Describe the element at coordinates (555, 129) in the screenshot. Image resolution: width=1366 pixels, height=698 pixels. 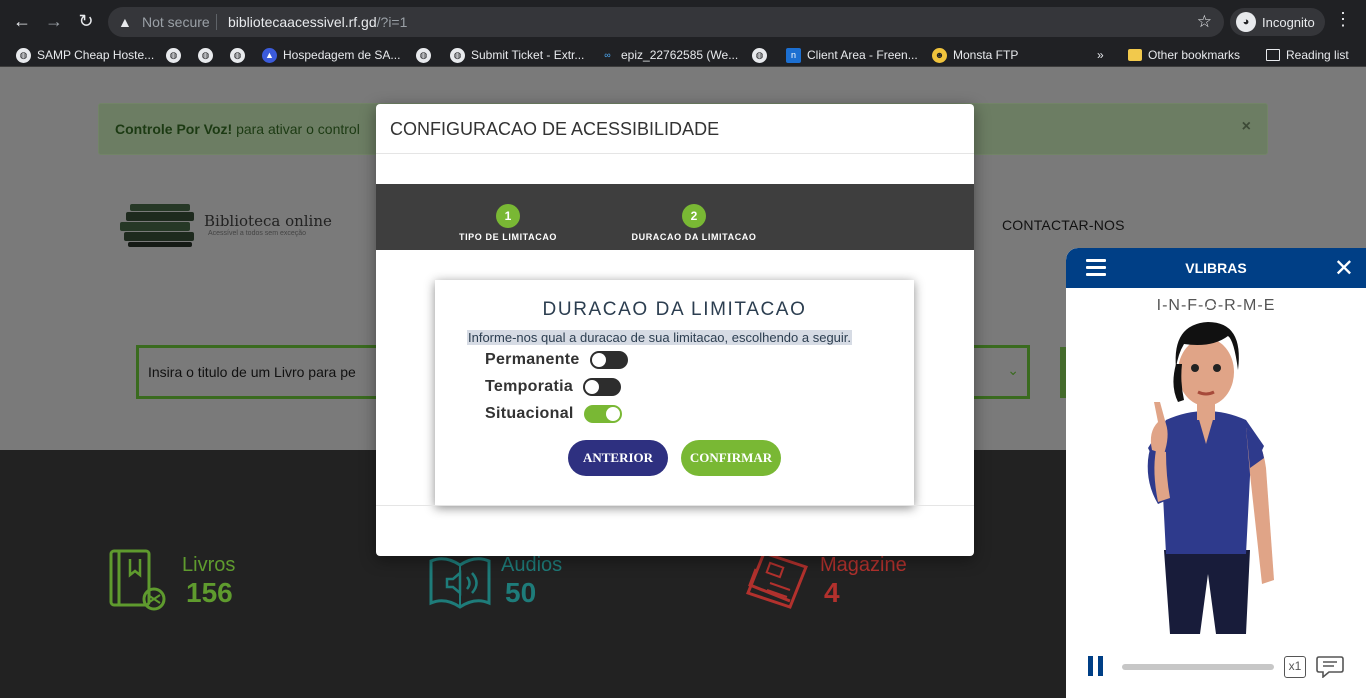
I see `modal-title: CONFIGURACAO DE ACESSIBILIDADE` at that location.